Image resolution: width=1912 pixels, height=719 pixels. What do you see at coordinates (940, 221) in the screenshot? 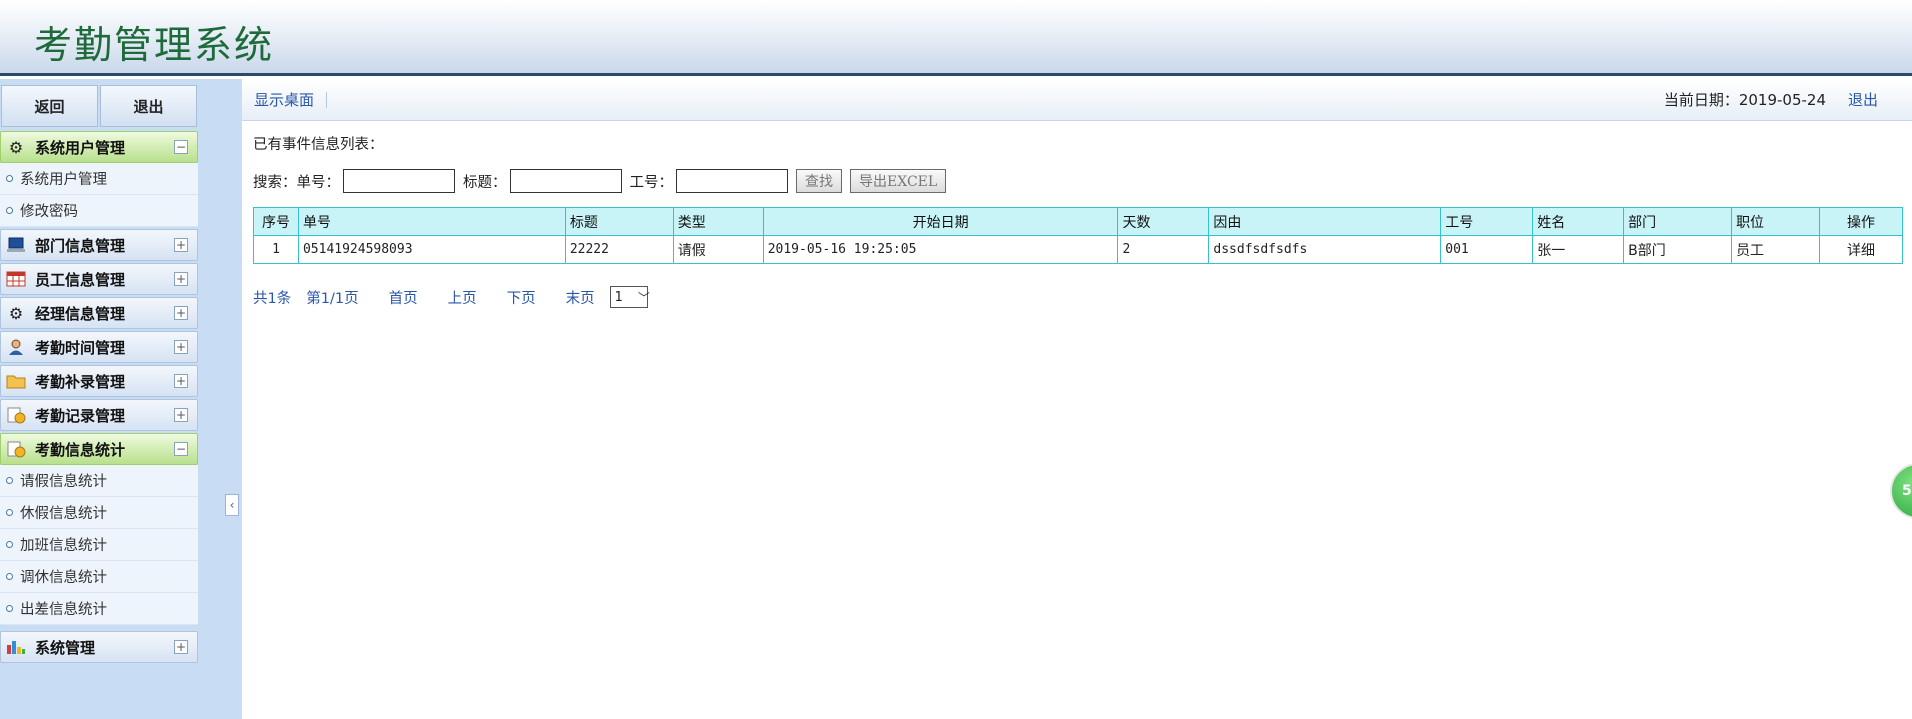
I see `col-header: 开始日期` at bounding box center [940, 221].